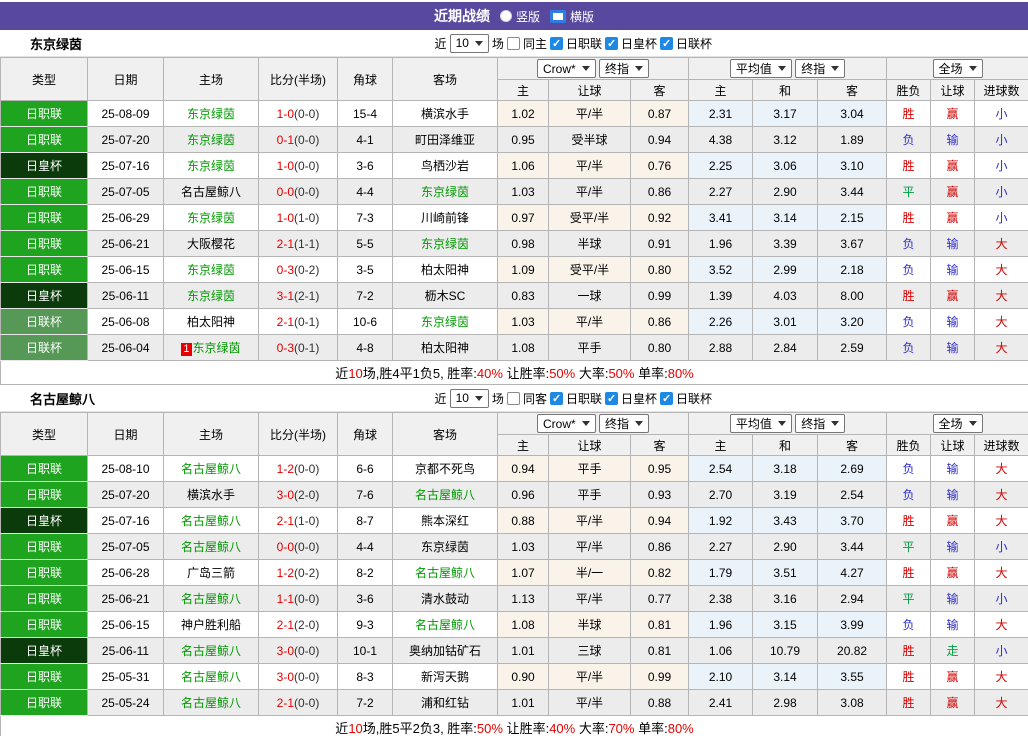 The height and width of the screenshot is (736, 1028). I want to click on away-team-cell: 新泻天鹅, so click(445, 676).